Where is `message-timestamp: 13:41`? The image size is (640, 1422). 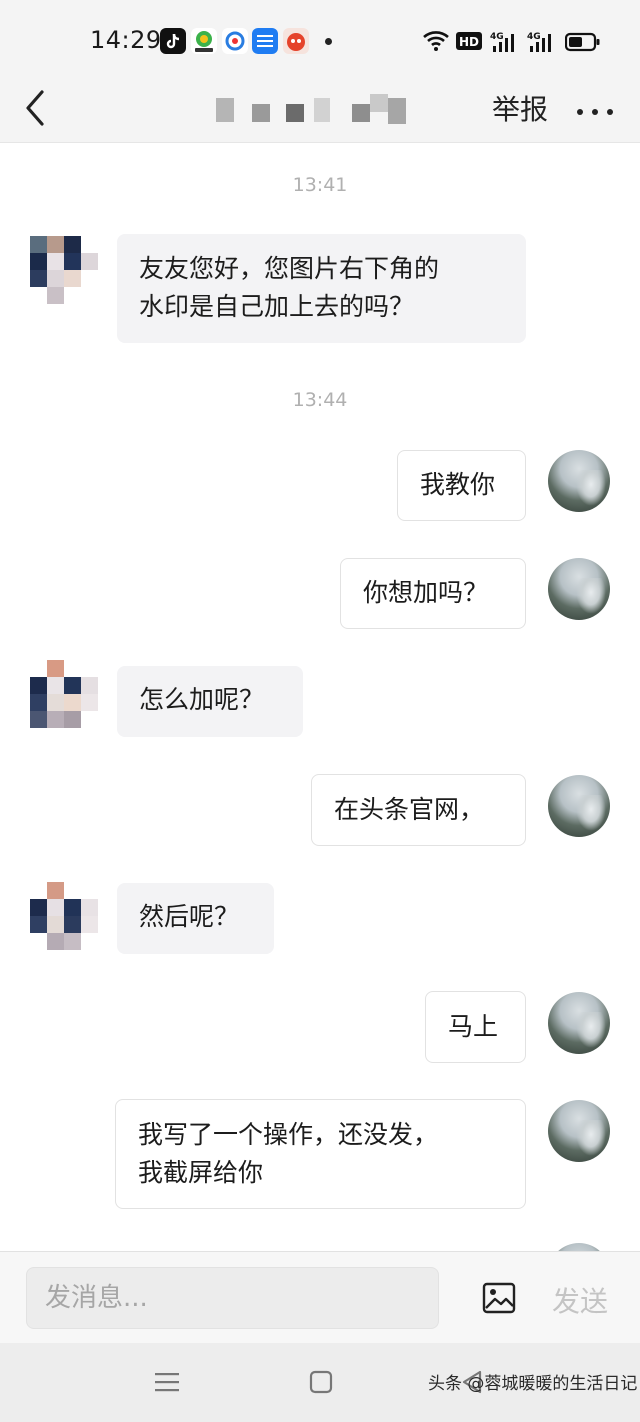
message-timestamp: 13:41 is located at coordinates (320, 185).